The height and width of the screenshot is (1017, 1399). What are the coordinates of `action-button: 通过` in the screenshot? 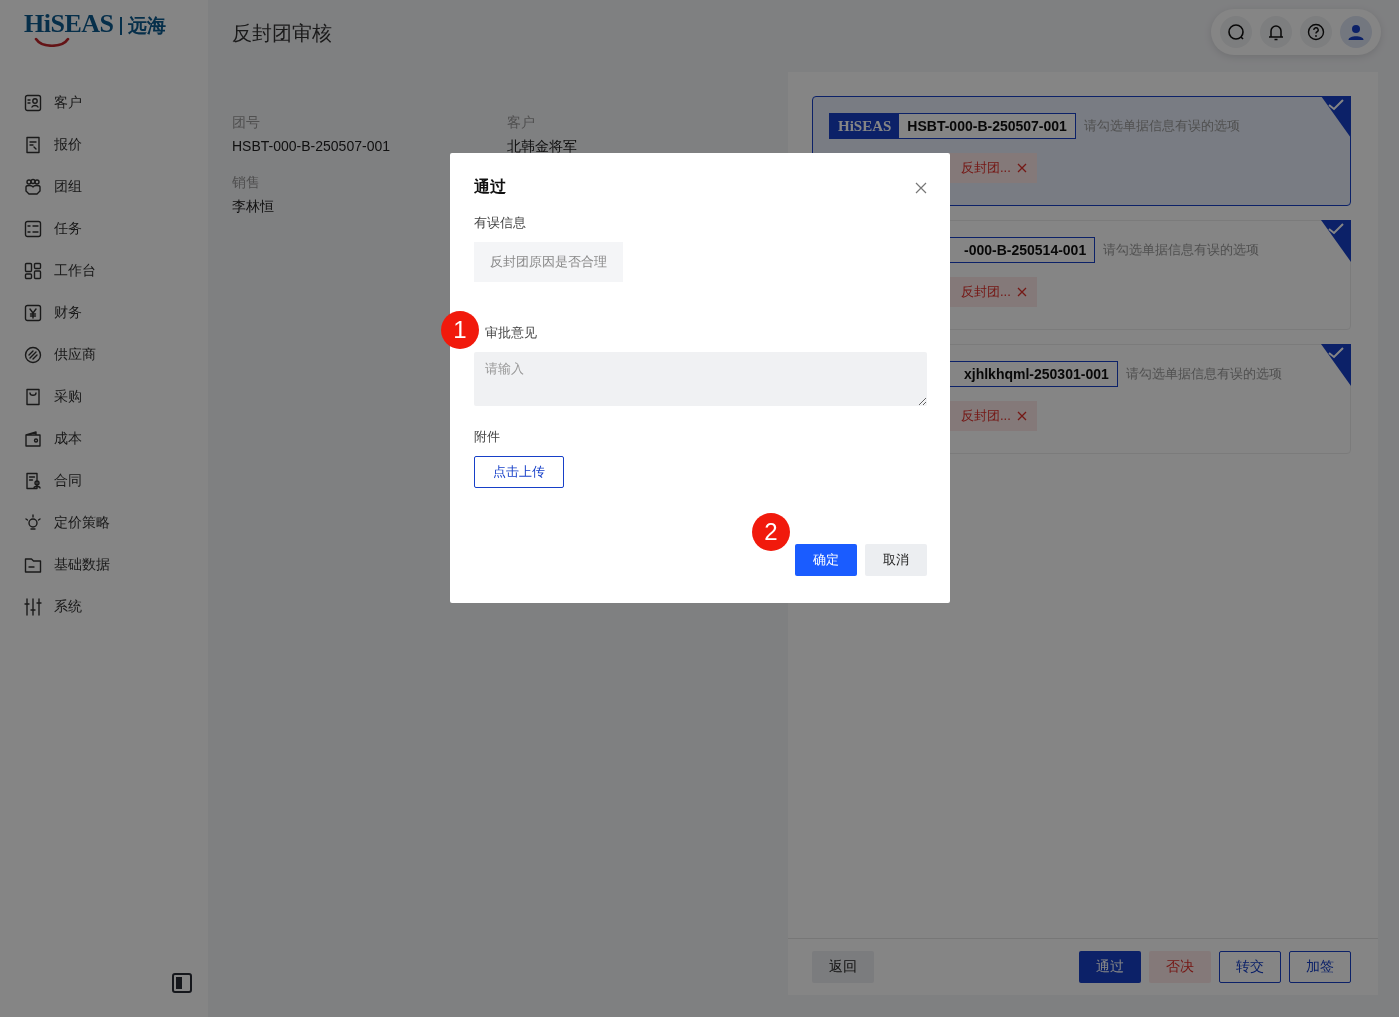 It's located at (1110, 967).